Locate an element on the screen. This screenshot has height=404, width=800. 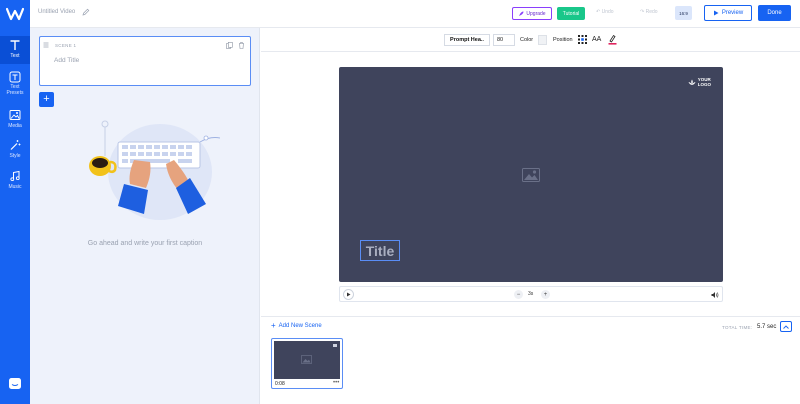
text-icon is located at coordinates (15, 45).